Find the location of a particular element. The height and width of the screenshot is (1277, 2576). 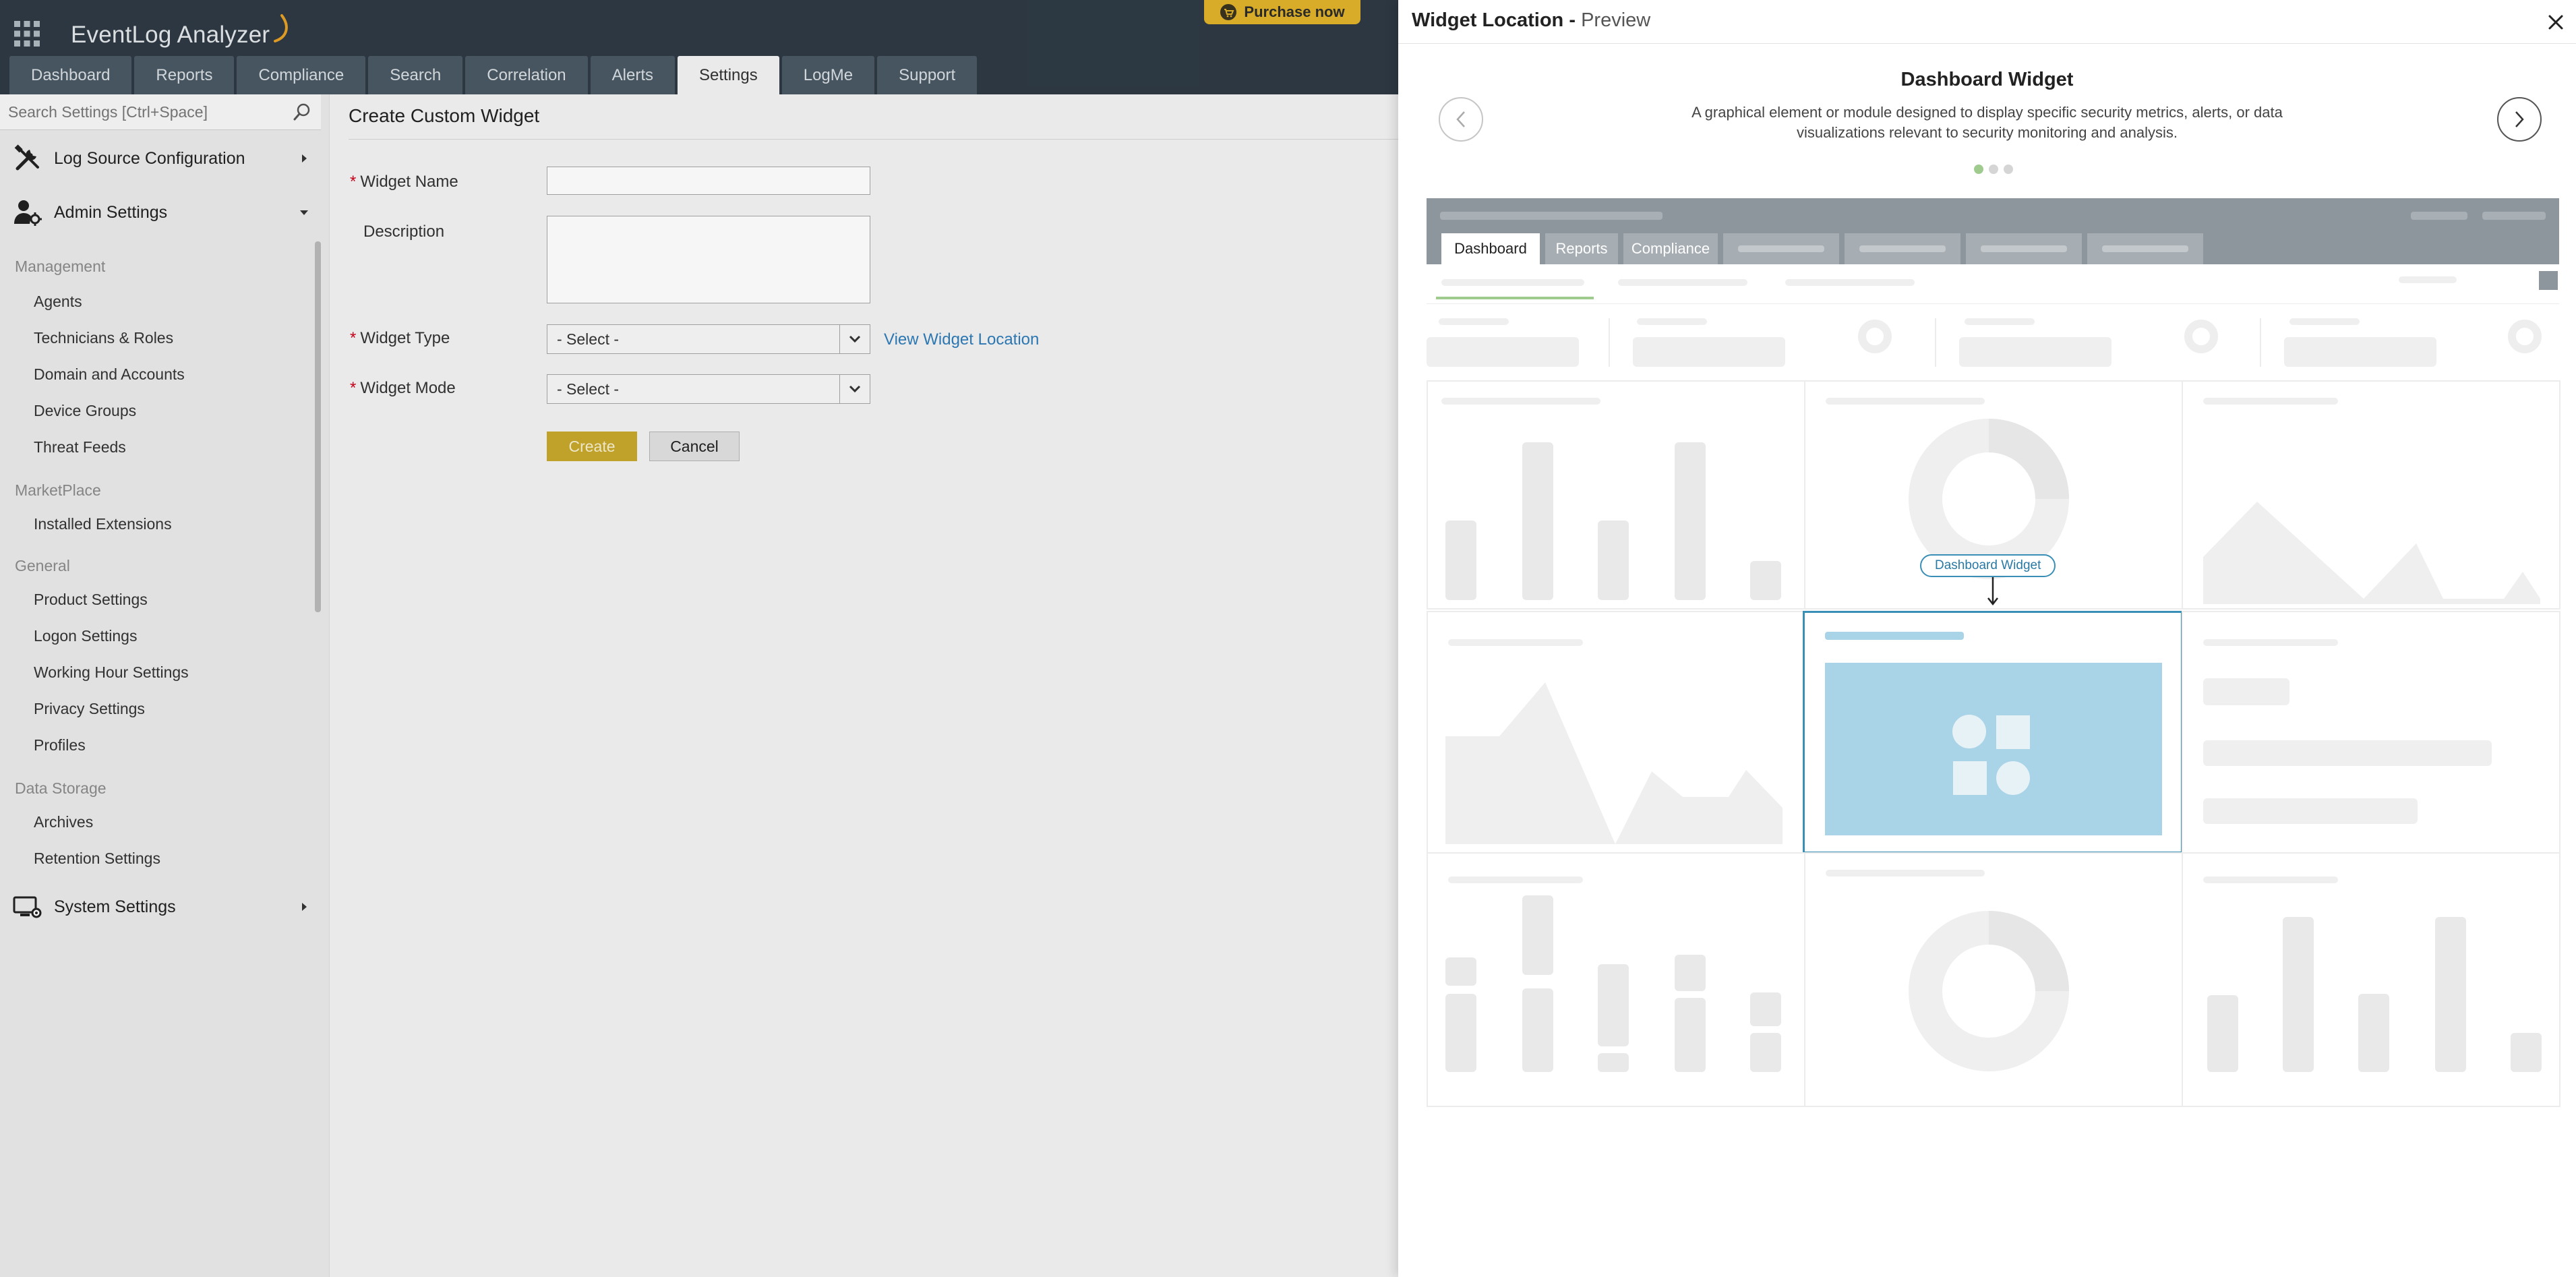

tab-correlation: Correlation is located at coordinates (526, 75).